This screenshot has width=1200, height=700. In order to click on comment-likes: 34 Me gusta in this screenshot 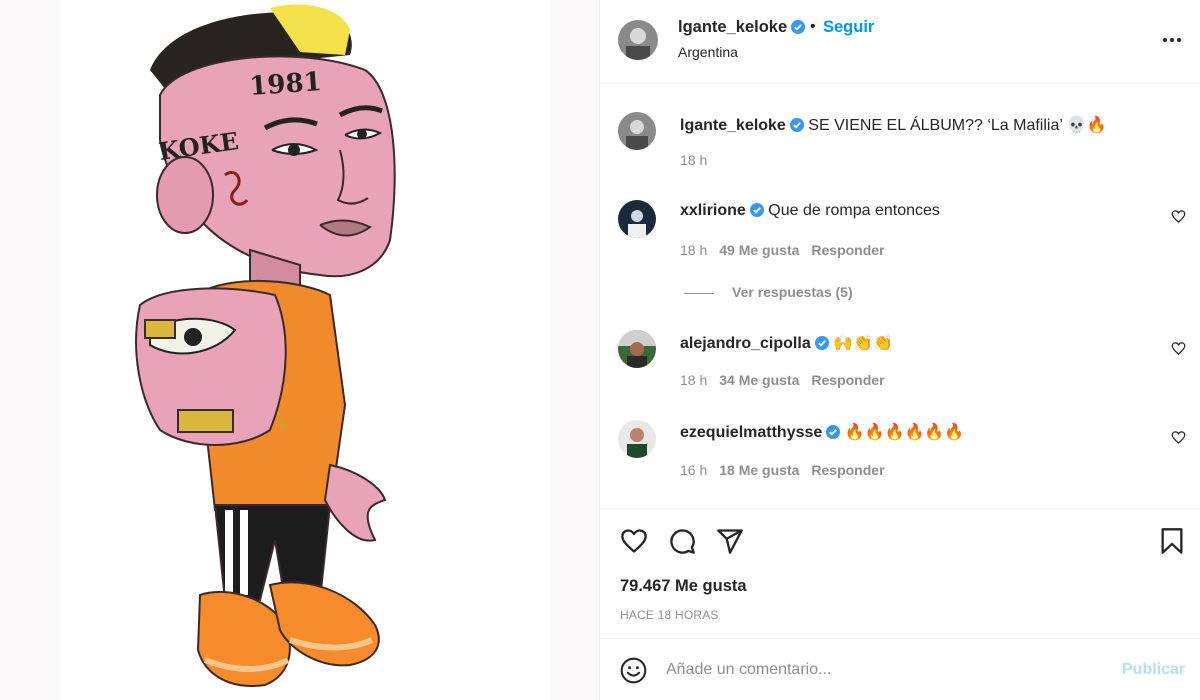, I will do `click(759, 380)`.